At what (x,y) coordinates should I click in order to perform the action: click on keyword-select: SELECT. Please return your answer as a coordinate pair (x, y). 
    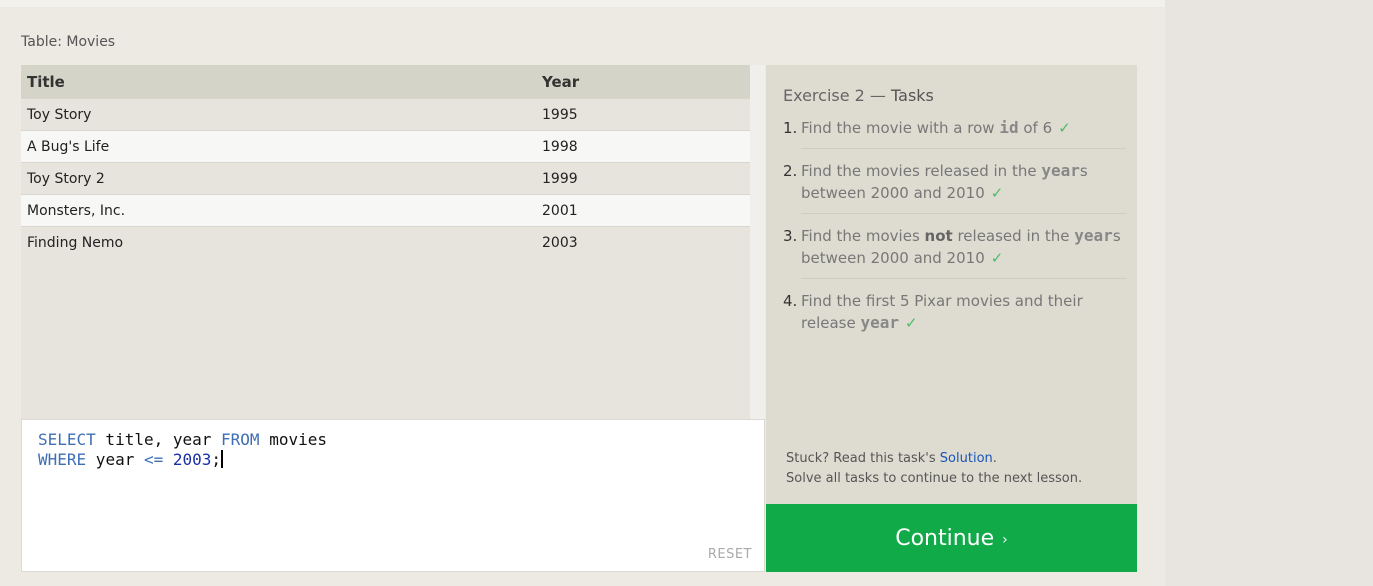
    Looking at the image, I should click on (67, 439).